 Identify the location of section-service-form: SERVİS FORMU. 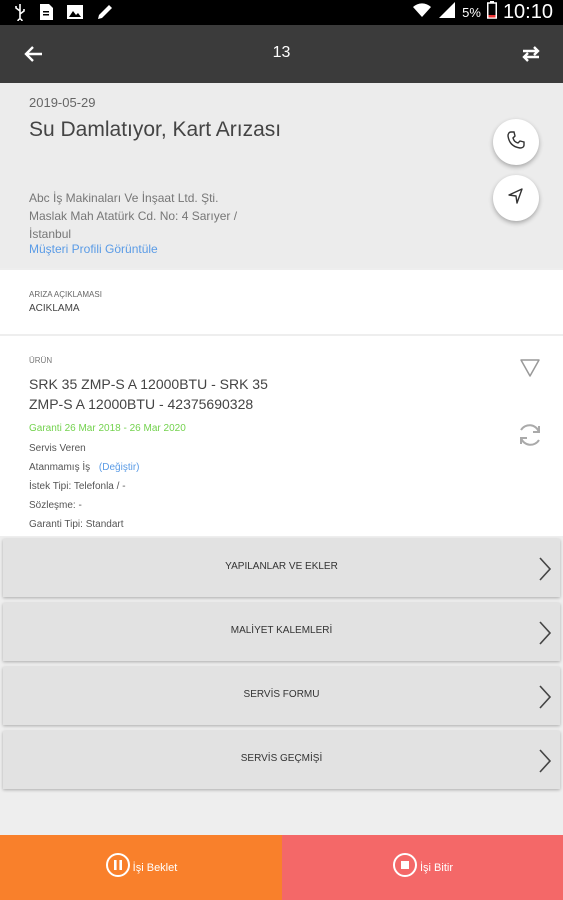
(281, 696).